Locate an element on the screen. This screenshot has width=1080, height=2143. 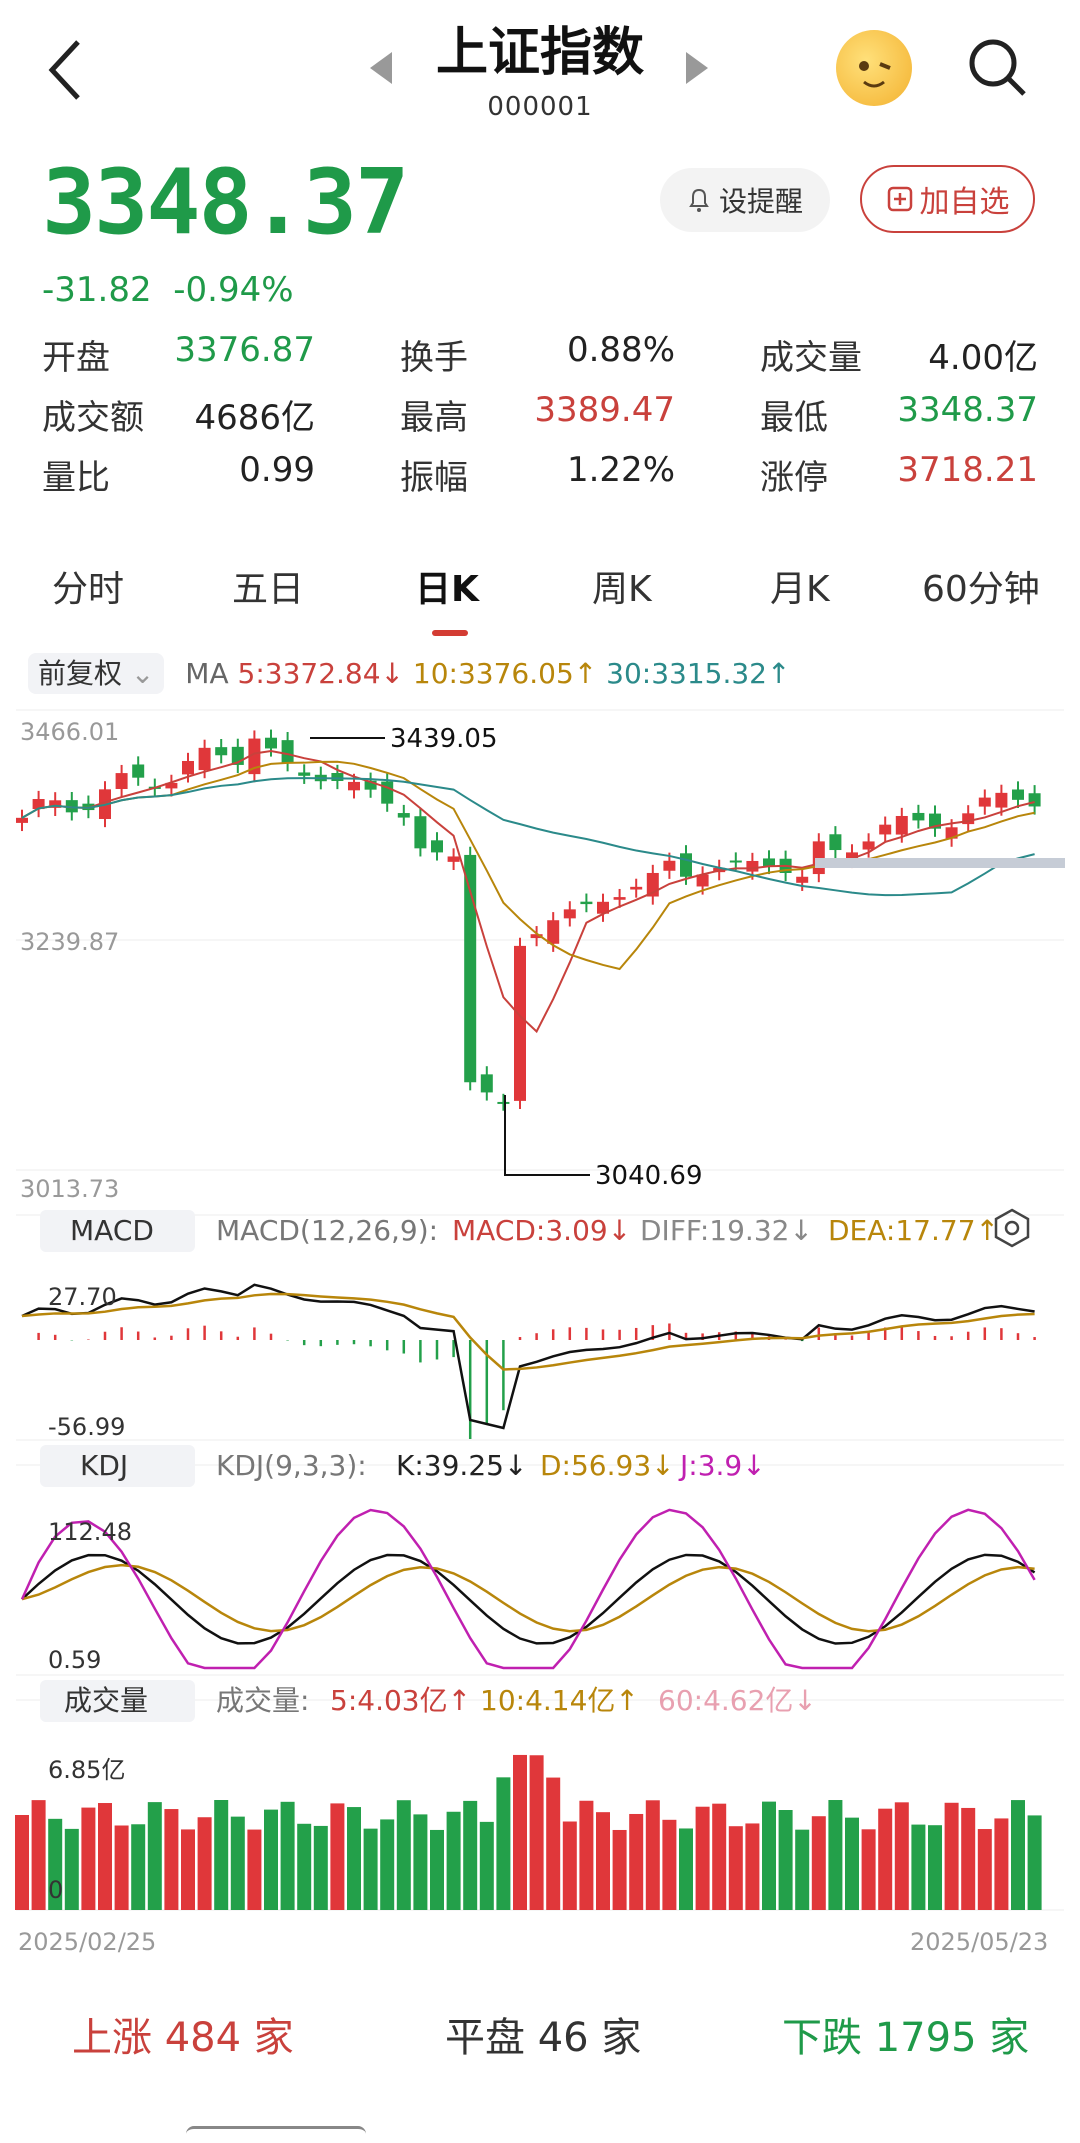
vol5-value: 5:4.03亿↑ is located at coordinates (400, 1700).